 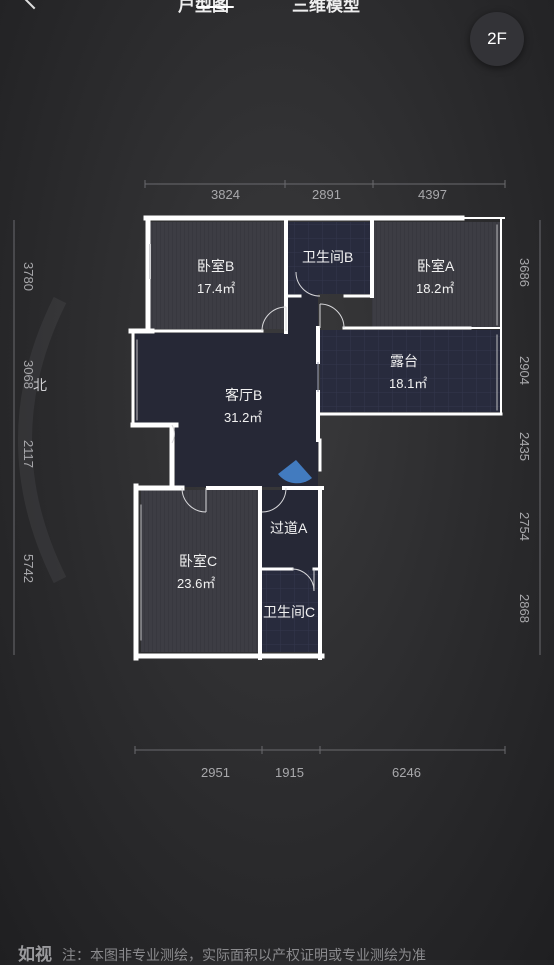 I want to click on dim-right-1: 3686, so click(x=524, y=272).